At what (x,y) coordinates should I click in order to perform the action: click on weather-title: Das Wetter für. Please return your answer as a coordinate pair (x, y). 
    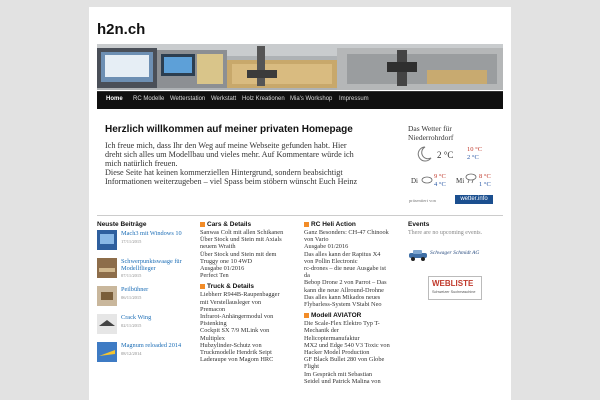
    Looking at the image, I should click on (430, 128).